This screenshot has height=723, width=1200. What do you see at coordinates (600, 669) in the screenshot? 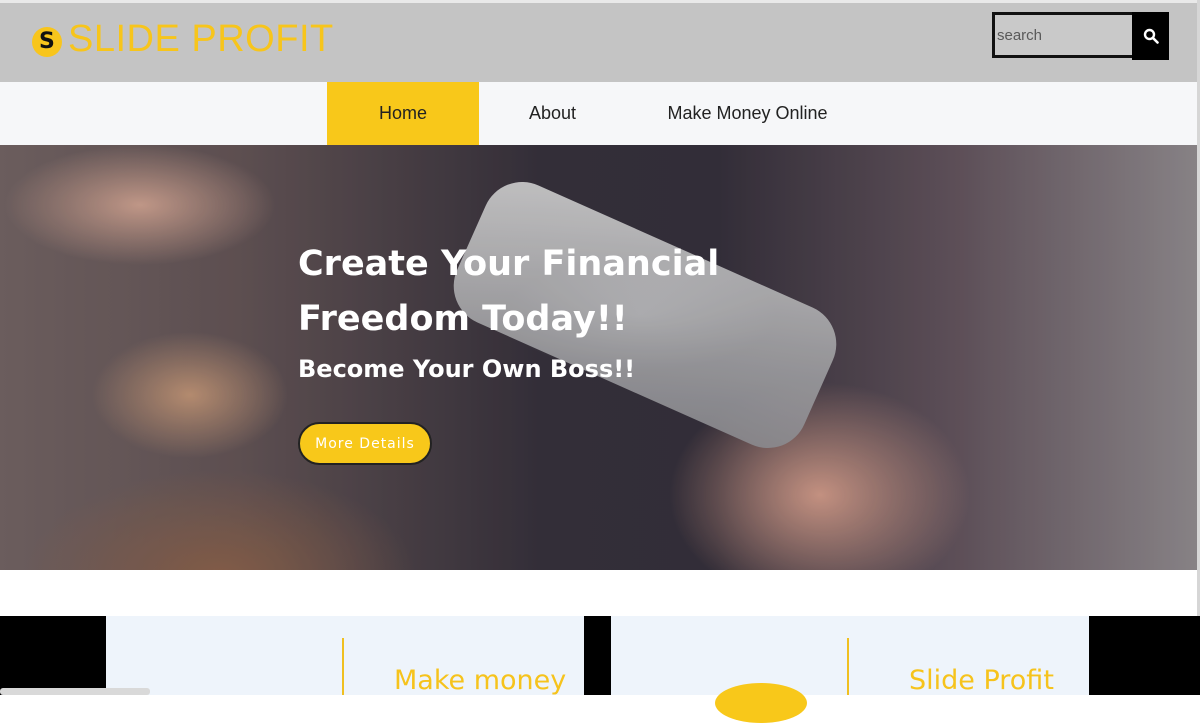
I see `feature-cards: Make money Slide Profit` at bounding box center [600, 669].